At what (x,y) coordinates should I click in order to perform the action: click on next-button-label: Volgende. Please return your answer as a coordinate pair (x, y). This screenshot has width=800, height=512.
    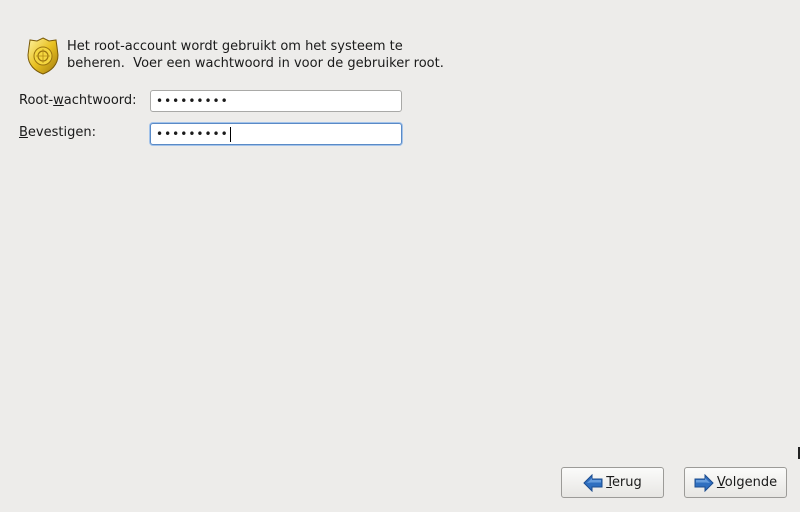
    Looking at the image, I should click on (747, 482).